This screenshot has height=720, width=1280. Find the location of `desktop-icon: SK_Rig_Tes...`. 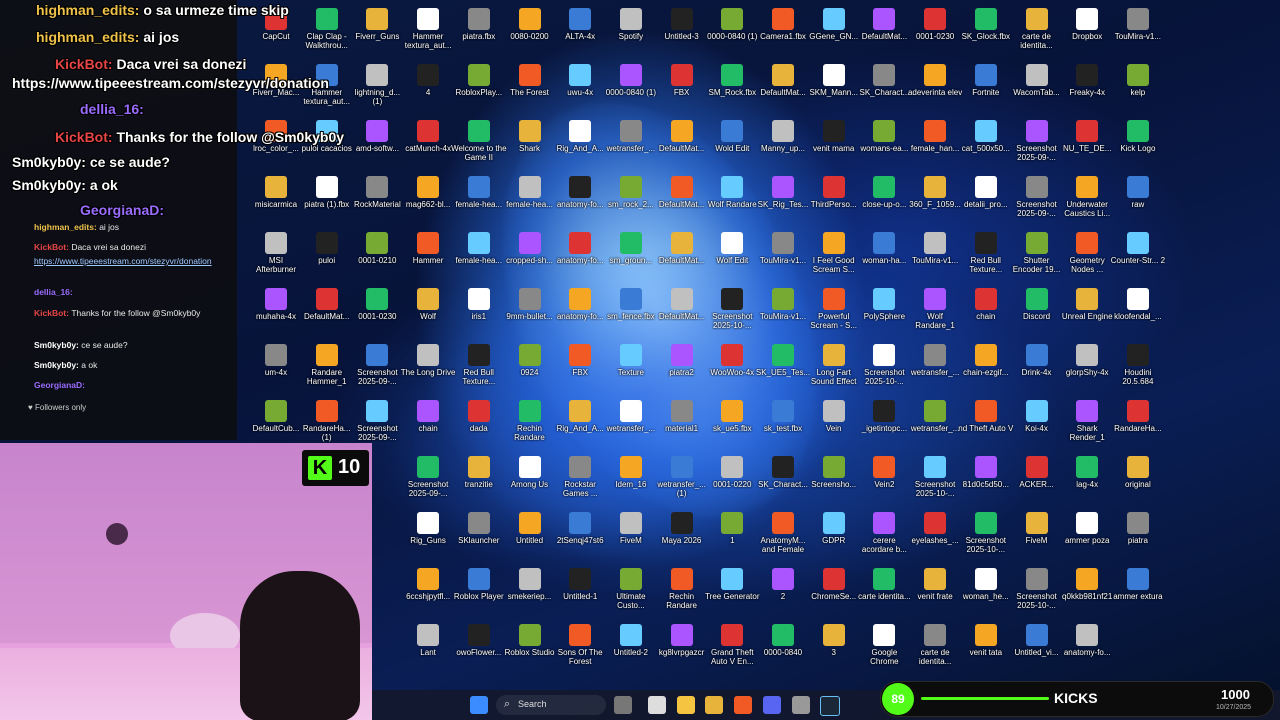

desktop-icon: SK_Rig_Tes... is located at coordinates (783, 200).